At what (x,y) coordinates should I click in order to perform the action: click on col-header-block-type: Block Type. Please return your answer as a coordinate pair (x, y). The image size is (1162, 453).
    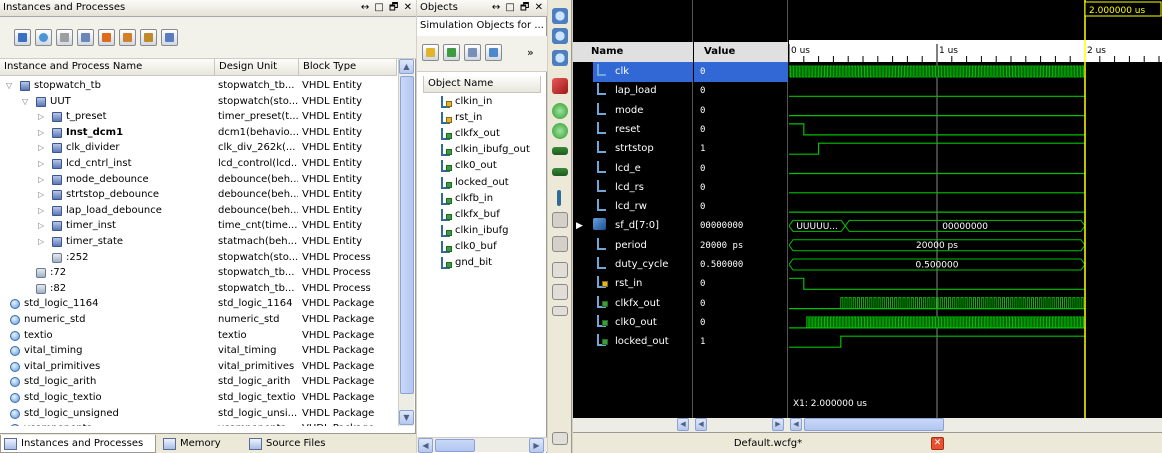
    Looking at the image, I should click on (348, 67).